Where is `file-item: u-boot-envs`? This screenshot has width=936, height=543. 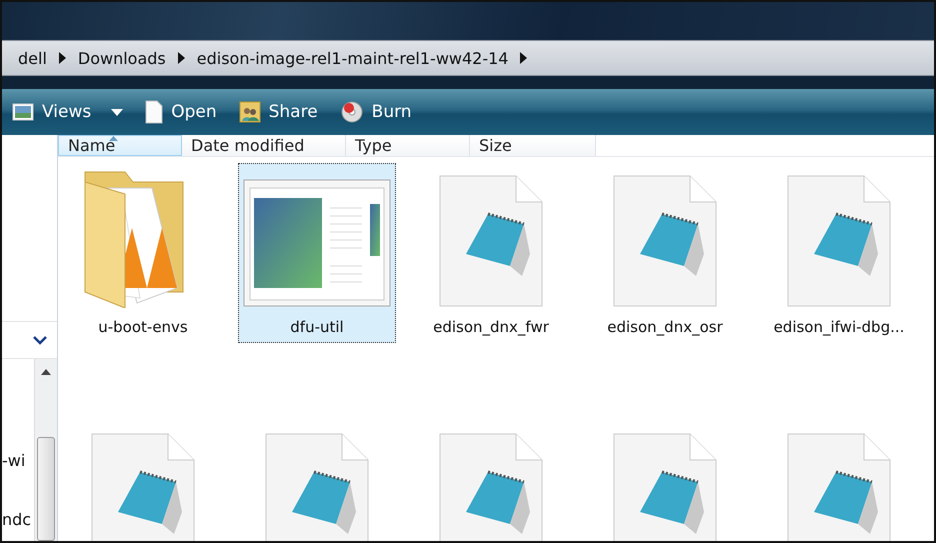
file-item: u-boot-envs is located at coordinates (143, 253).